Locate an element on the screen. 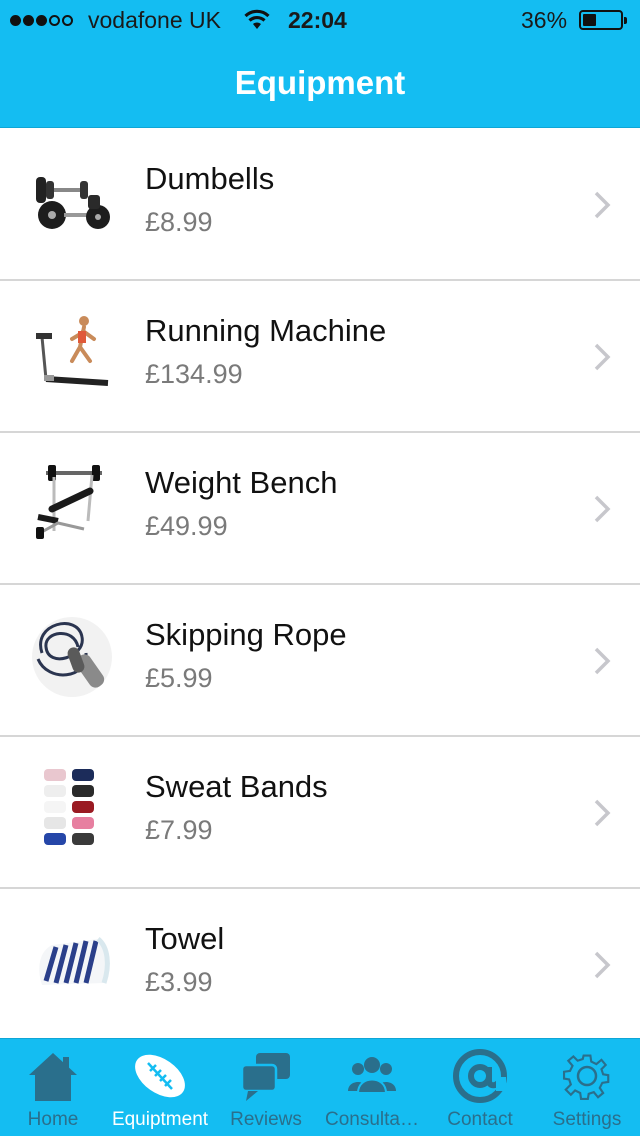  tab-label: Equiptment is located at coordinates (160, 1119).